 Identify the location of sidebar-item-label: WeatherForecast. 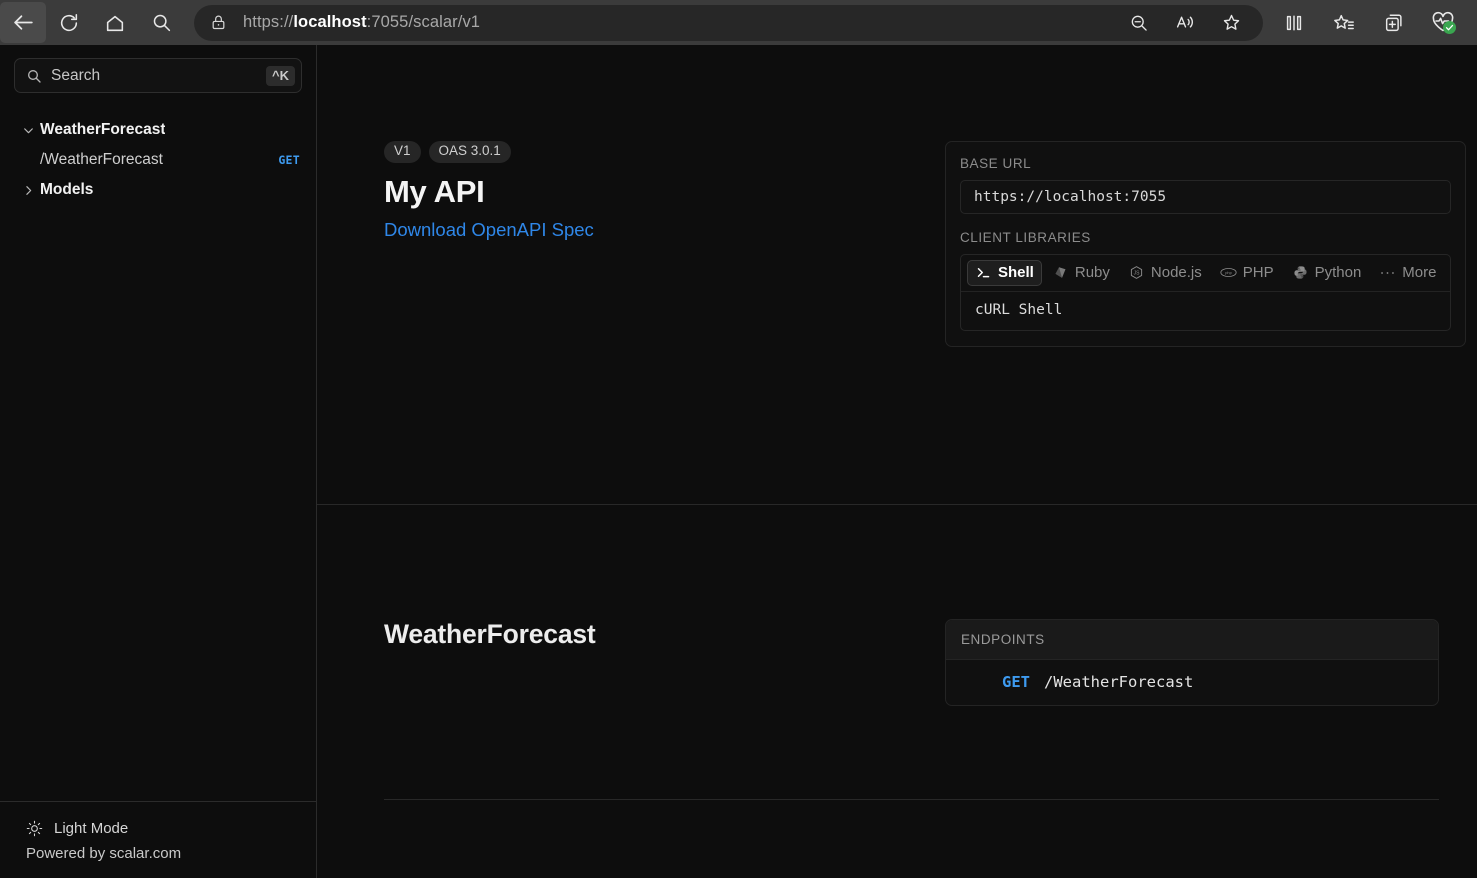
(103, 129).